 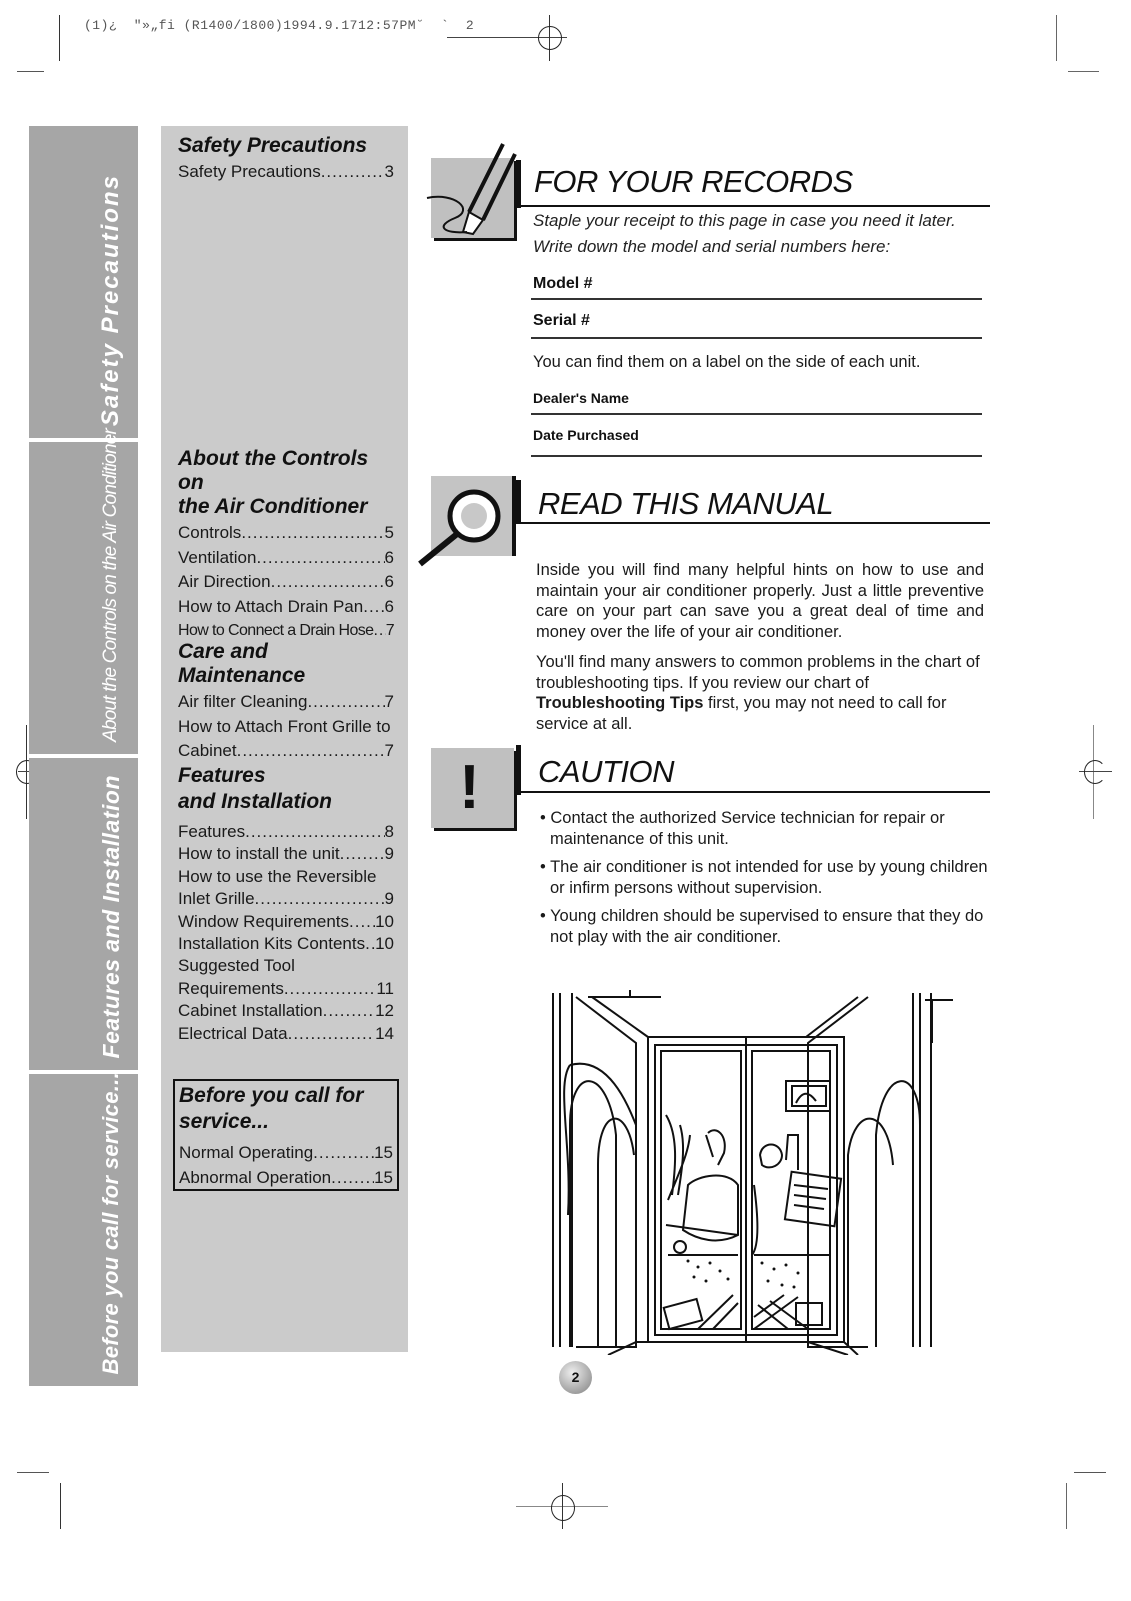 What do you see at coordinates (562, 1507) in the screenshot?
I see `registration-mark-bottom` at bounding box center [562, 1507].